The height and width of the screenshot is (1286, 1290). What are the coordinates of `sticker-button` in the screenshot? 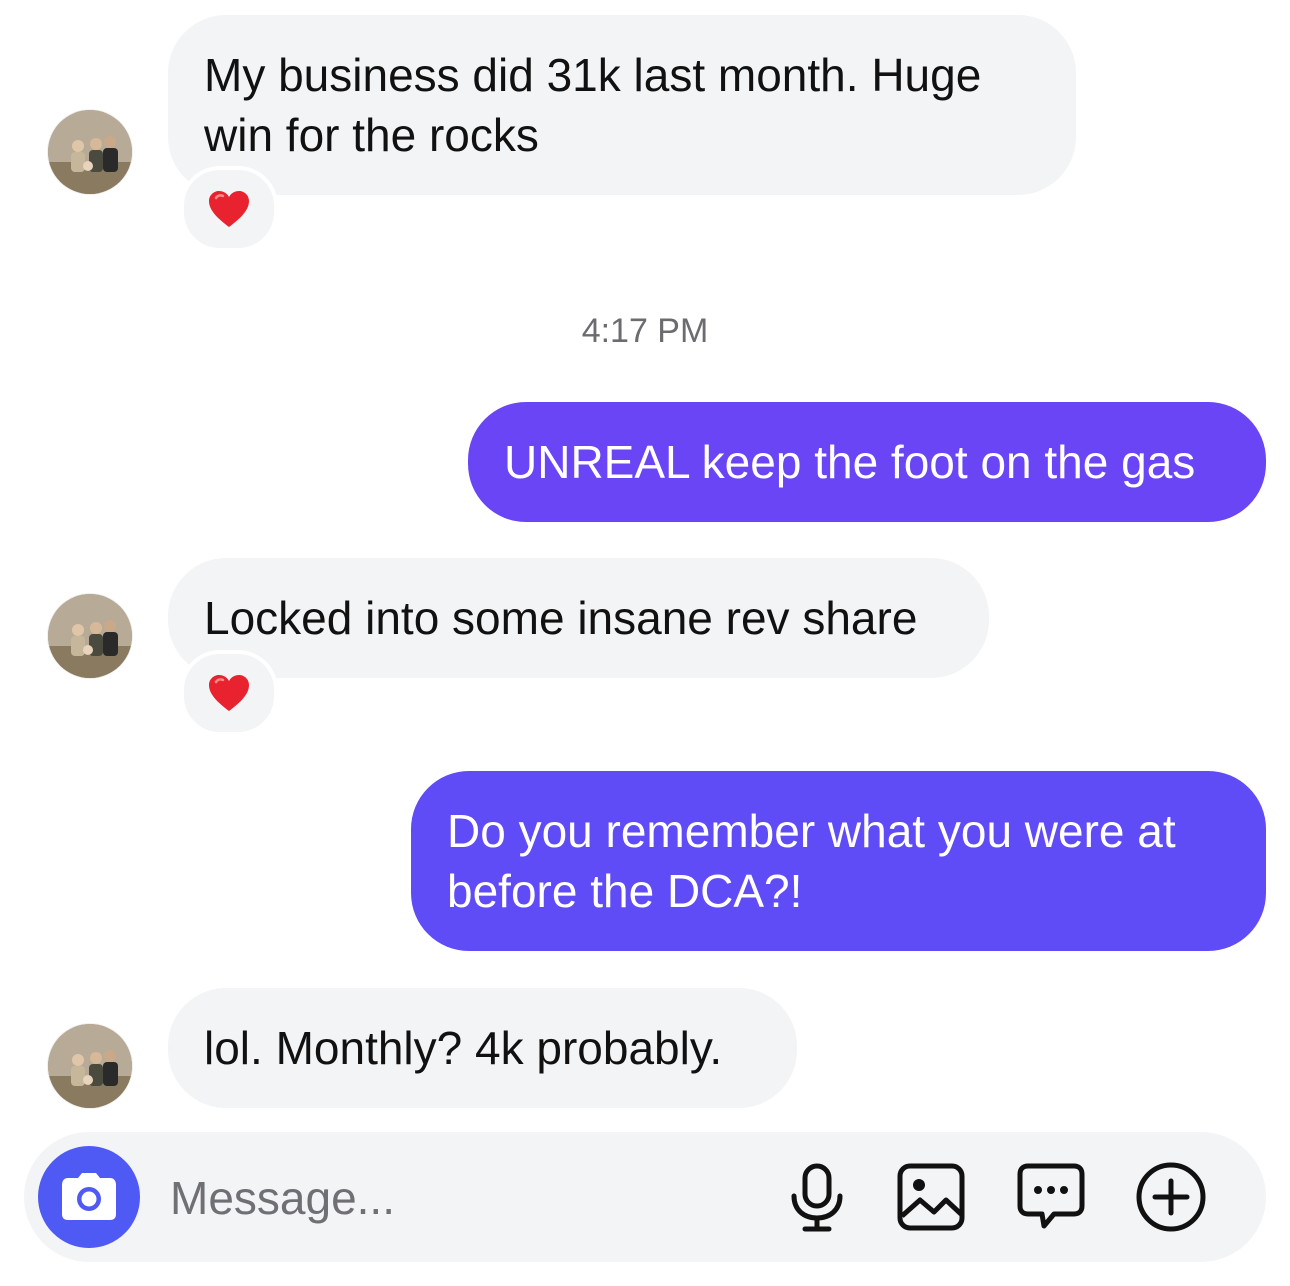 It's located at (1051, 1197).